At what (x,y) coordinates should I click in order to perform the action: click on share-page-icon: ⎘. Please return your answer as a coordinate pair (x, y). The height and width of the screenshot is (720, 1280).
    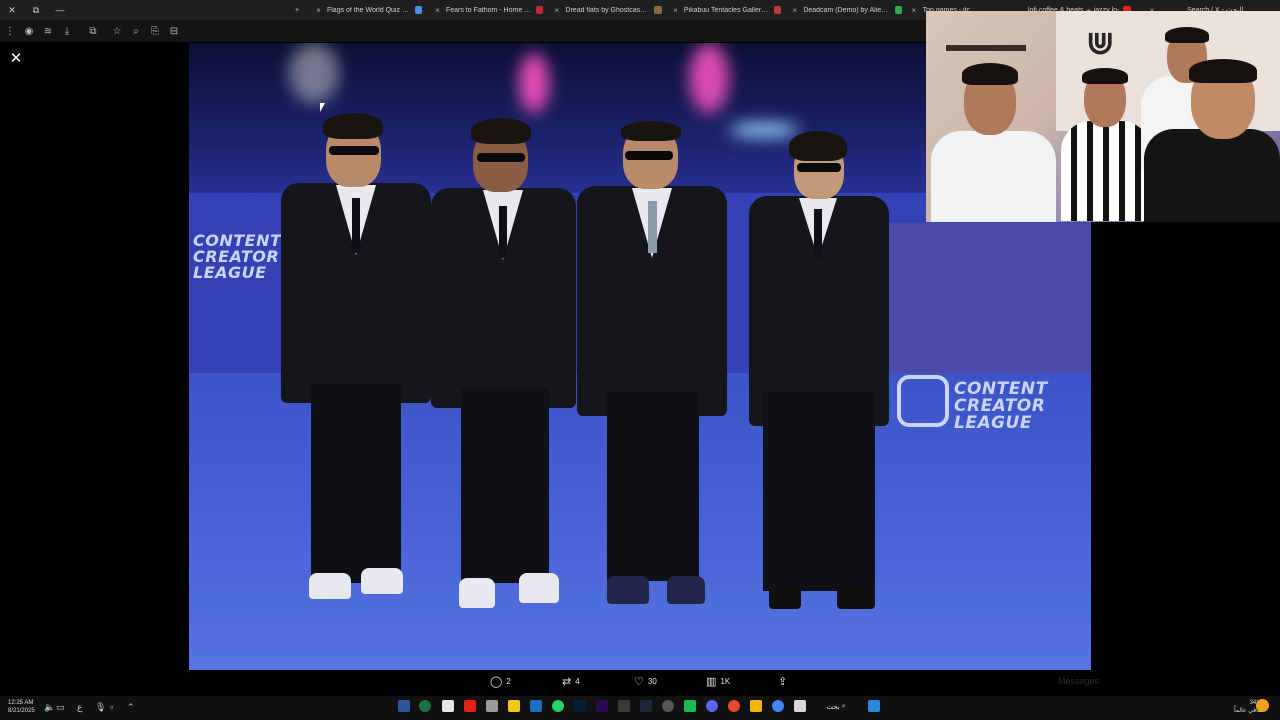
    Looking at the image, I should click on (155, 31).